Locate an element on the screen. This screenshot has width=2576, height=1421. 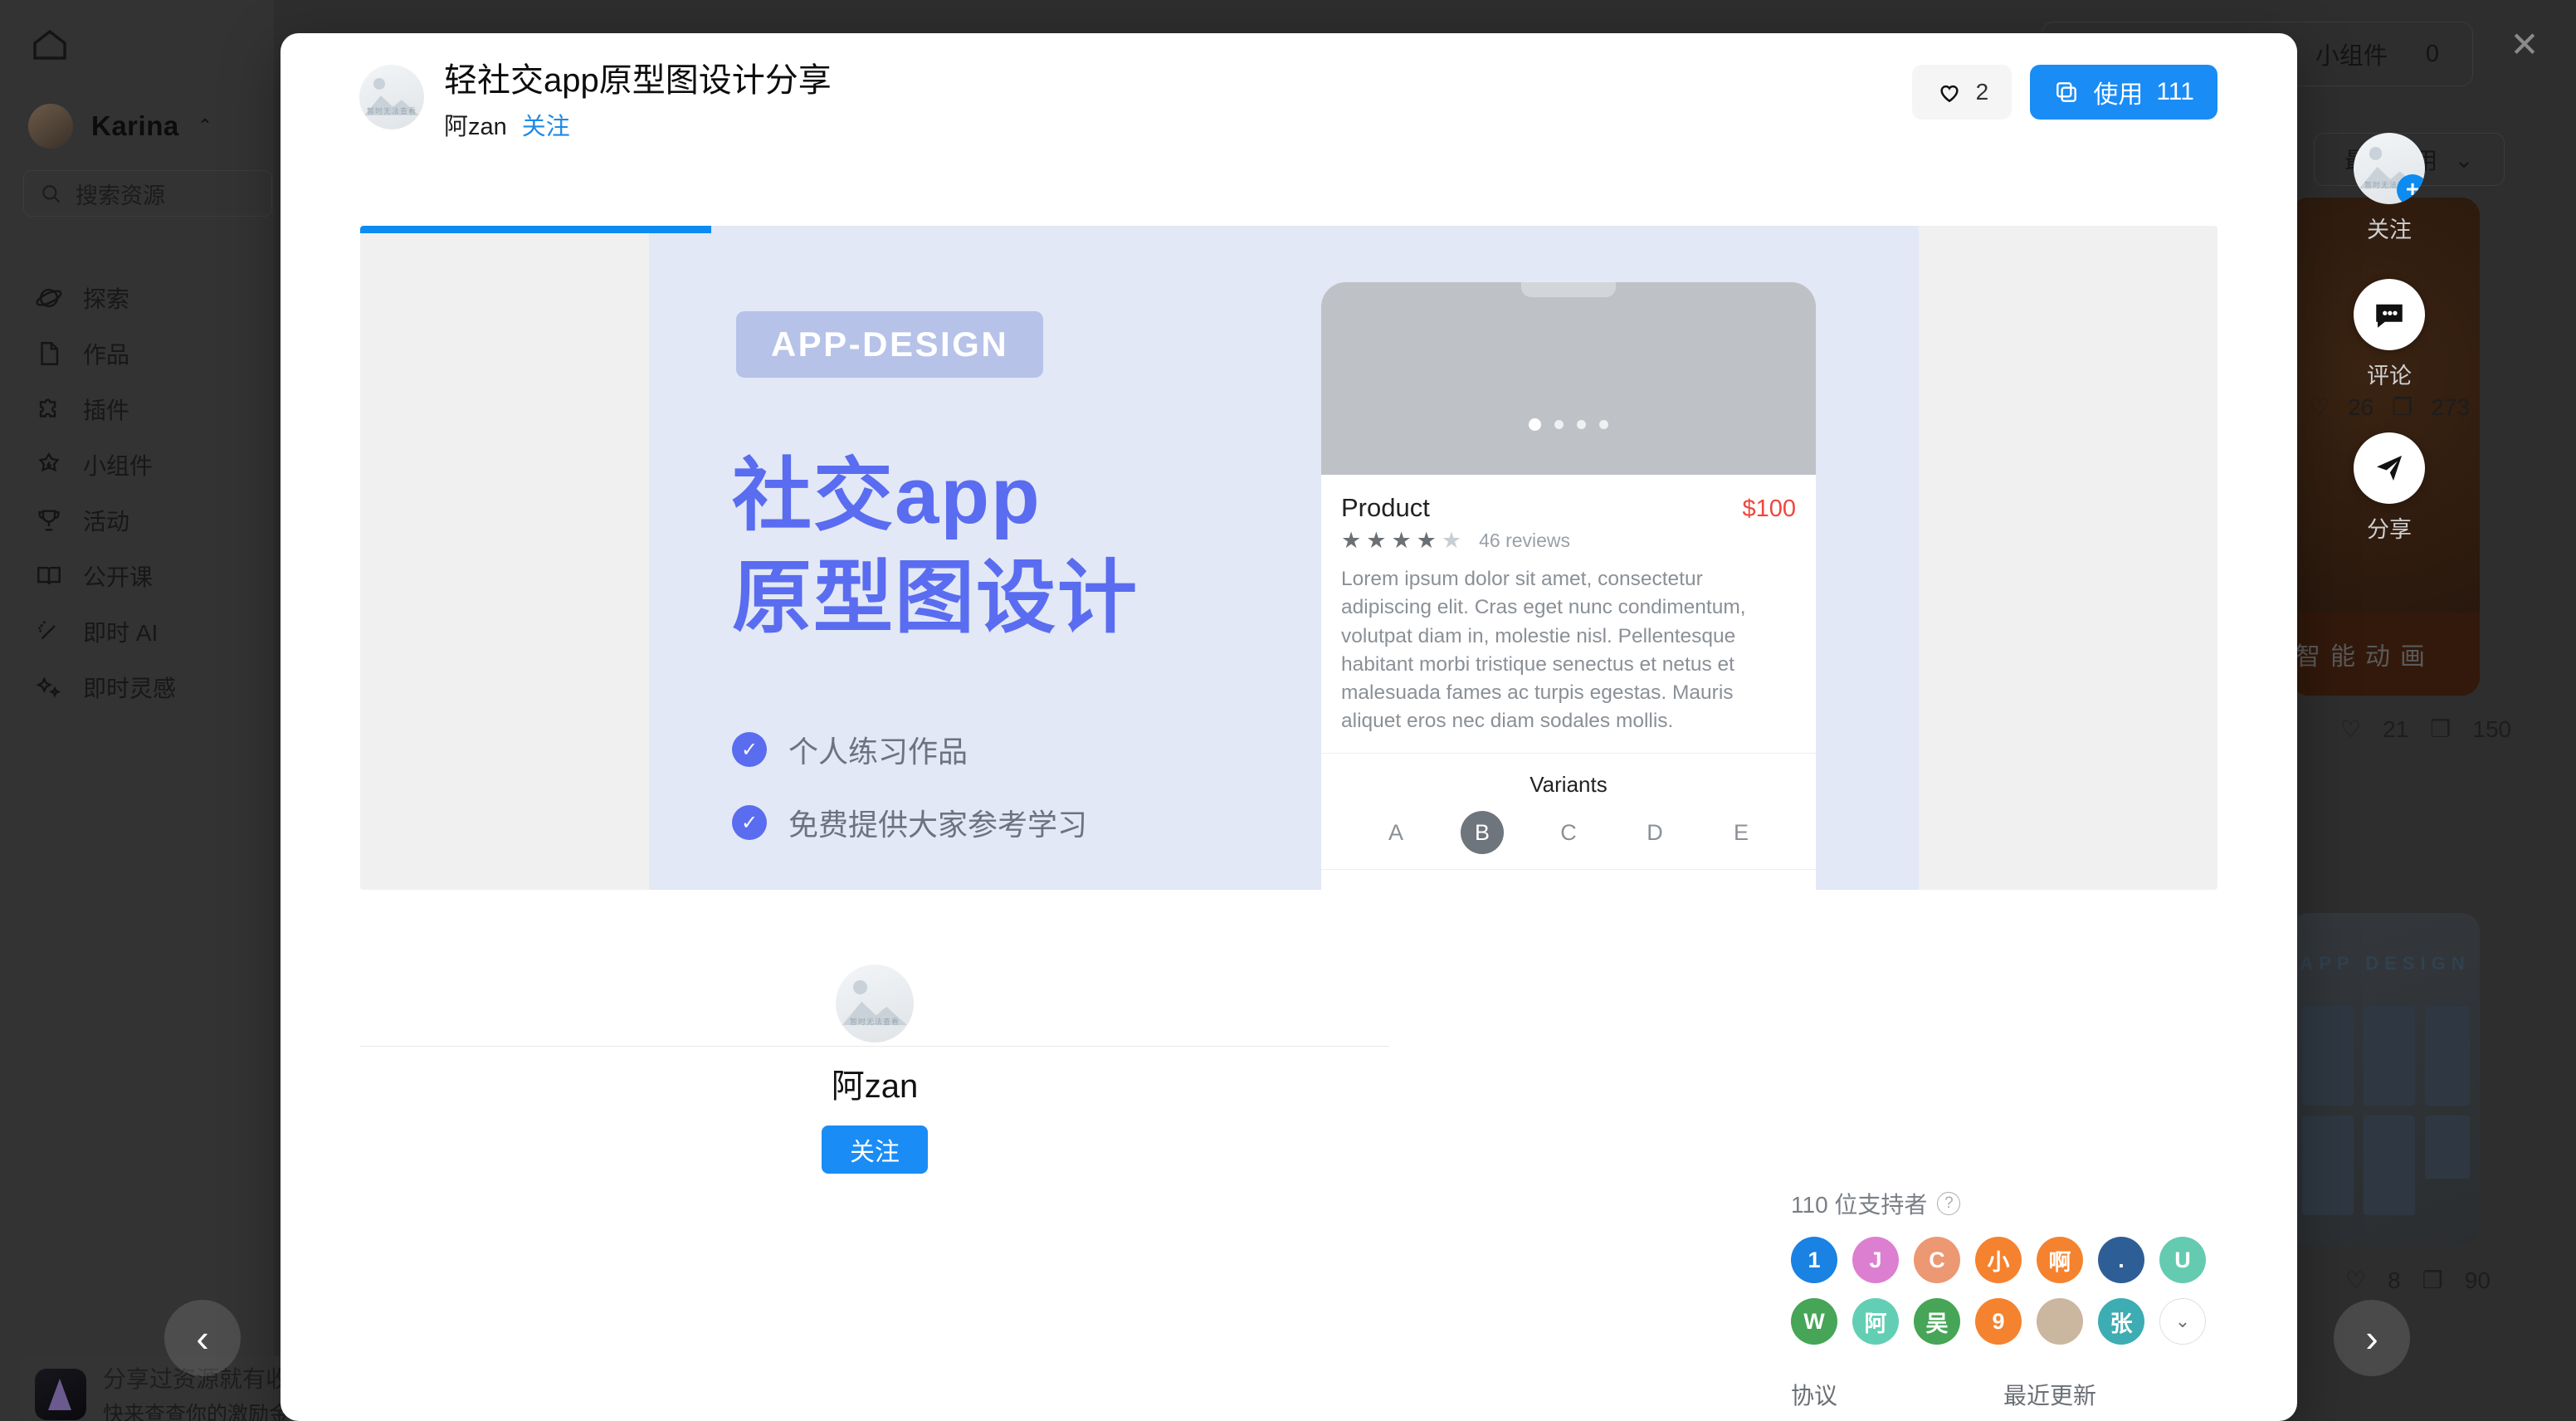
app-logo-icon is located at coordinates (61, 1395).